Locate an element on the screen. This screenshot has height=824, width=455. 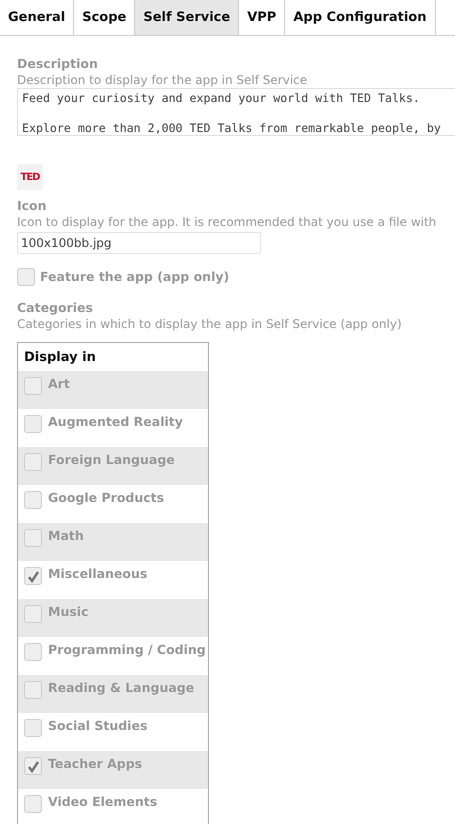
category-label: Programming / Coding is located at coordinates (127, 650).